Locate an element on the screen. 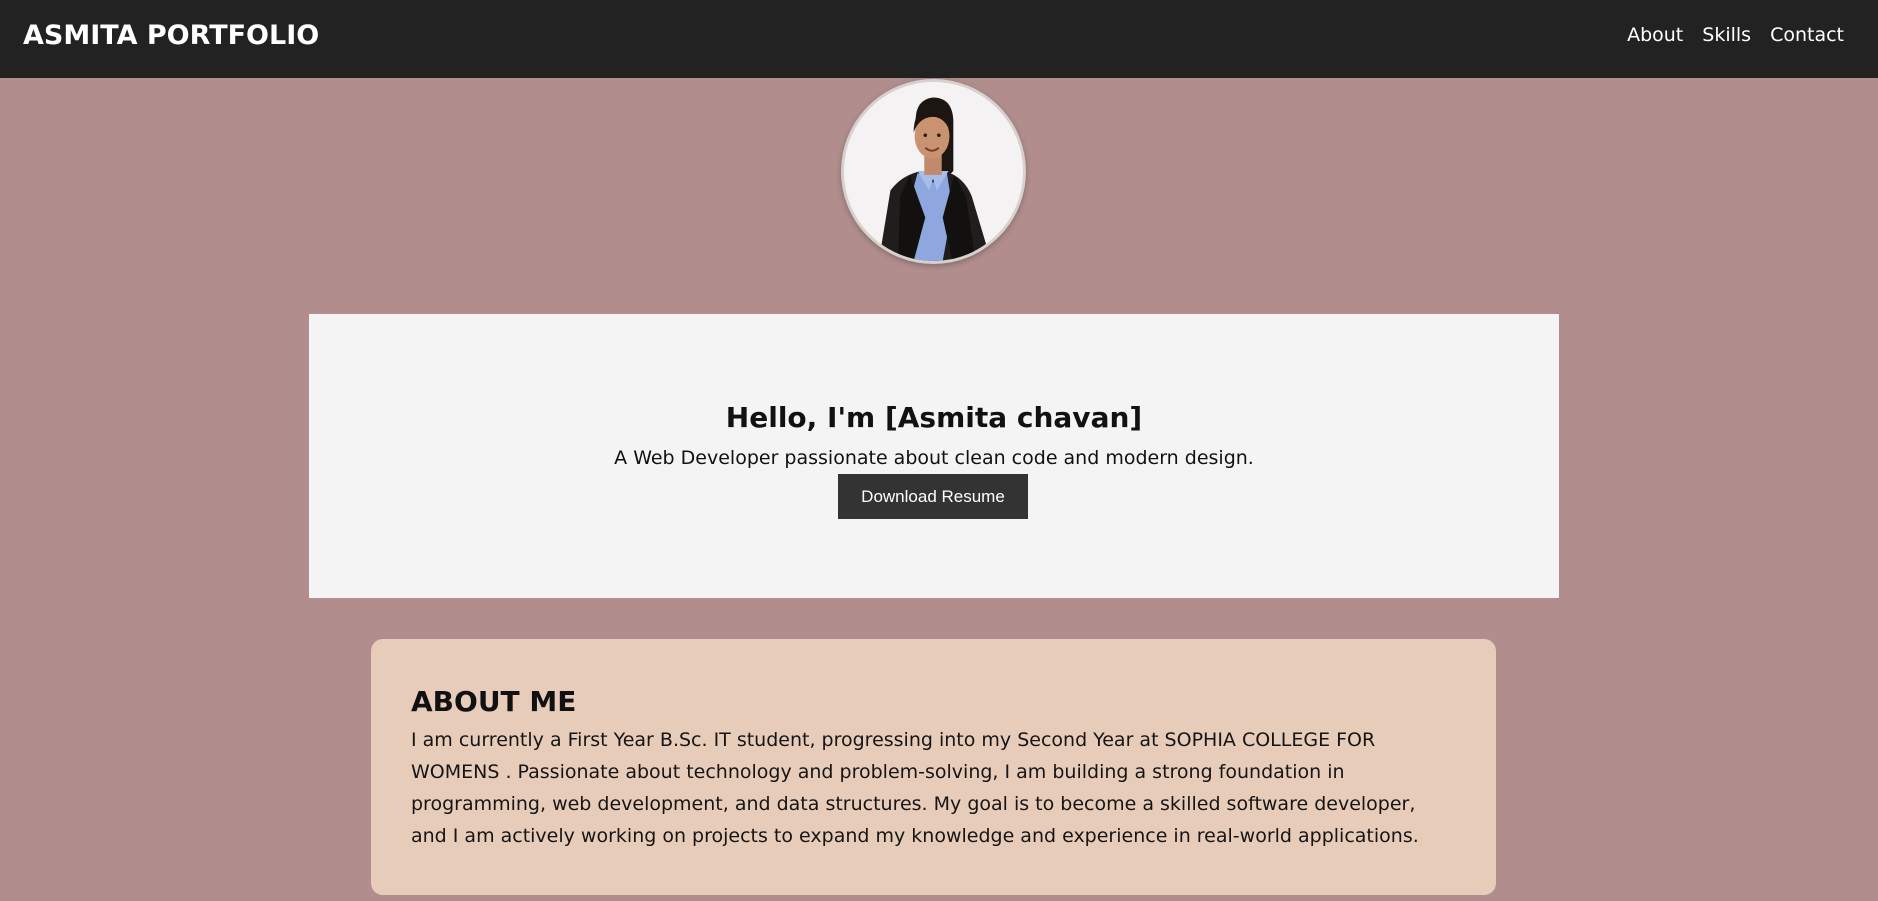 This screenshot has height=901, width=1878. nav-link-skills: Skills is located at coordinates (1726, 35).